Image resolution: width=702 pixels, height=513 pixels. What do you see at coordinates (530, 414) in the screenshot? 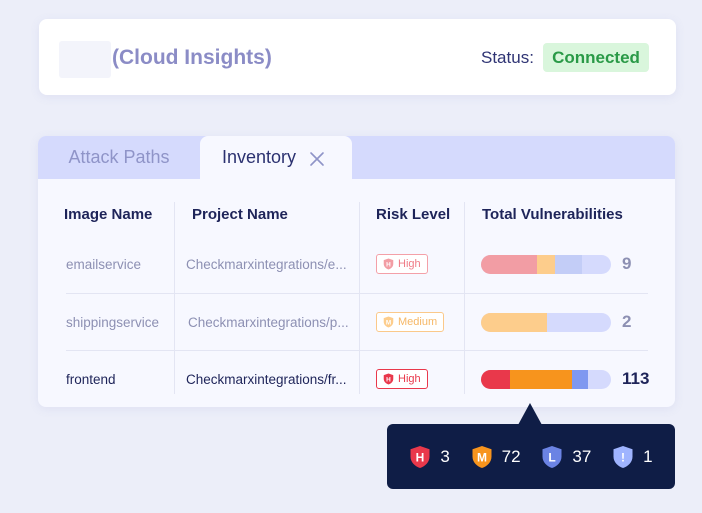
I see `tooltip-arrow` at bounding box center [530, 414].